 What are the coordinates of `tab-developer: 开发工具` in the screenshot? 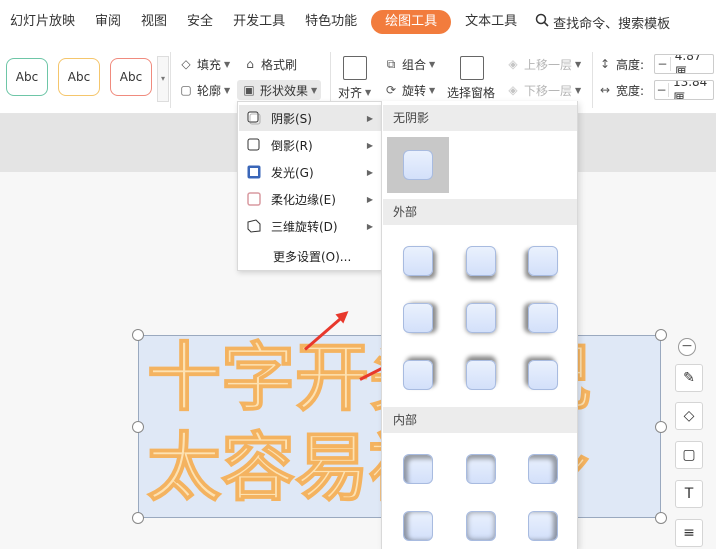 It's located at (259, 22).